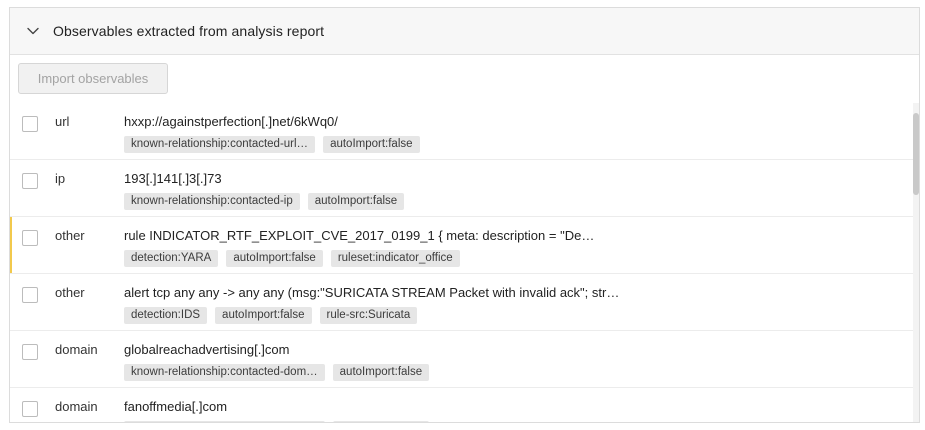  What do you see at coordinates (368, 315) in the screenshot?
I see `tag: rule-src:Suricata` at bounding box center [368, 315].